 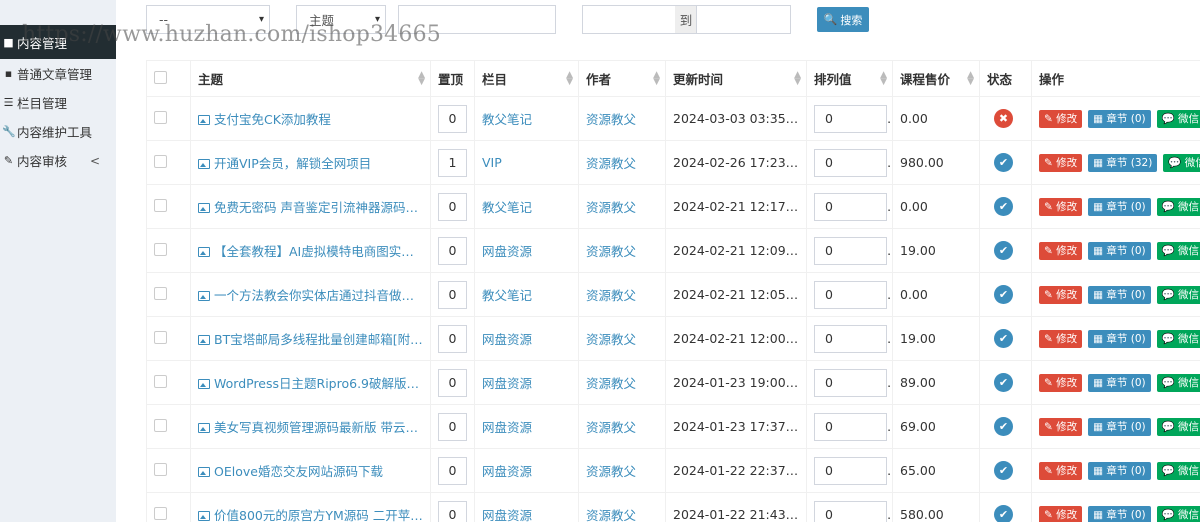 I want to click on header-column: 栏目 ▲ ▼, so click(x=526, y=78).